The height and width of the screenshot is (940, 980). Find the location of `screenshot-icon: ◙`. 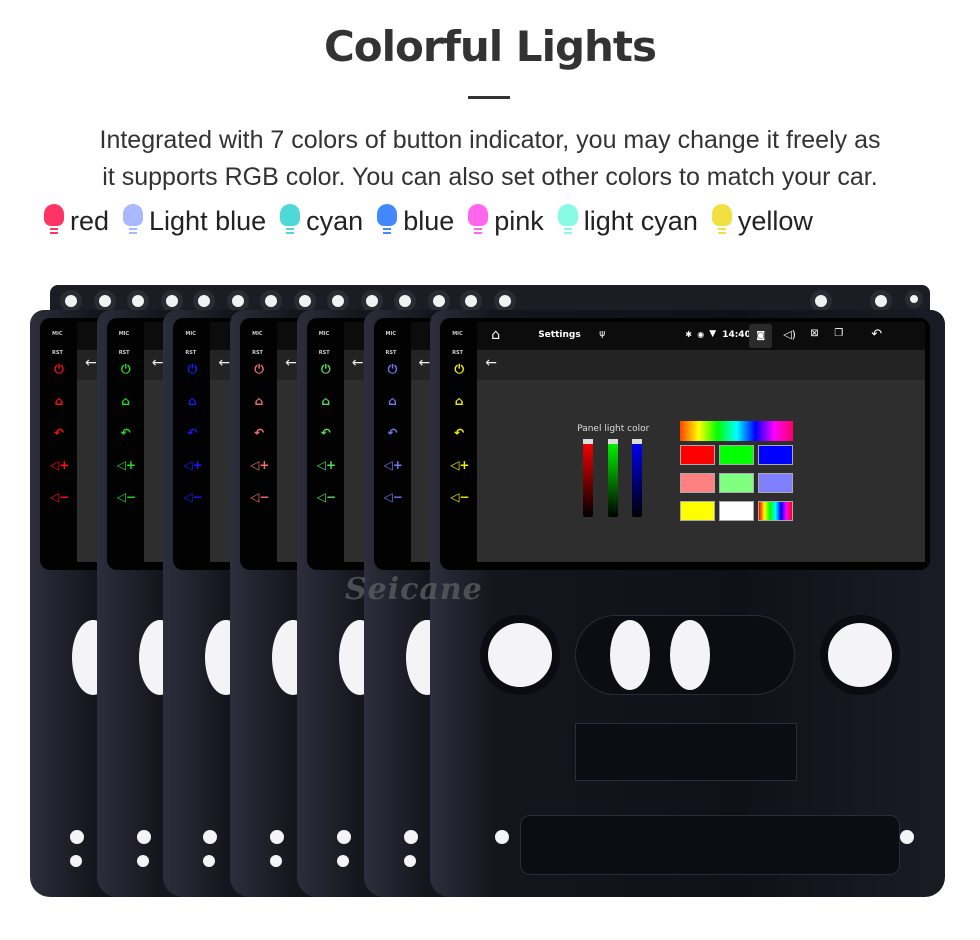

screenshot-icon: ◙ is located at coordinates (761, 336).